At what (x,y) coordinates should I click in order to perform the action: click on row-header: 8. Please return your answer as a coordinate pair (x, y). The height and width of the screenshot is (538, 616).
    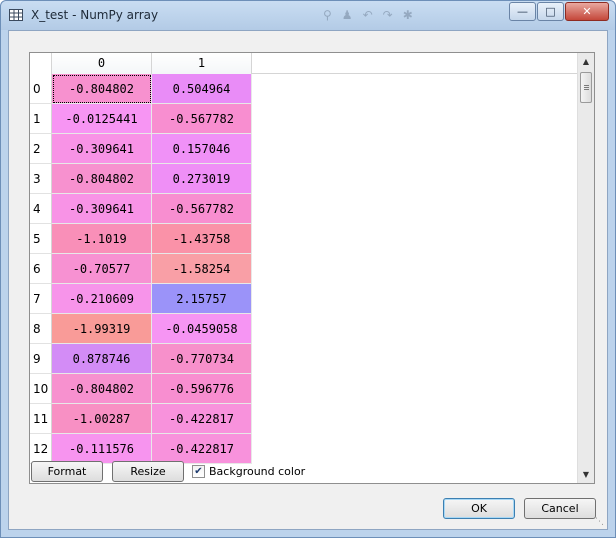
    Looking at the image, I should click on (41, 329).